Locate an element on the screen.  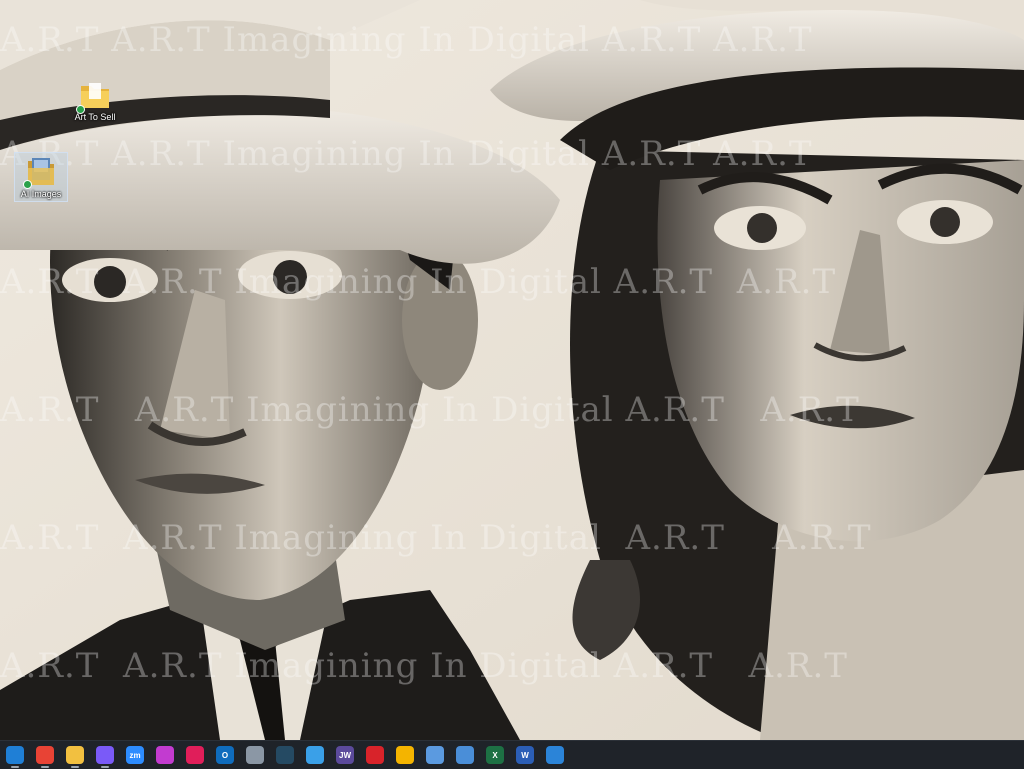
desktop-icon-ai-images: AI Images is located at coordinates (41, 177).